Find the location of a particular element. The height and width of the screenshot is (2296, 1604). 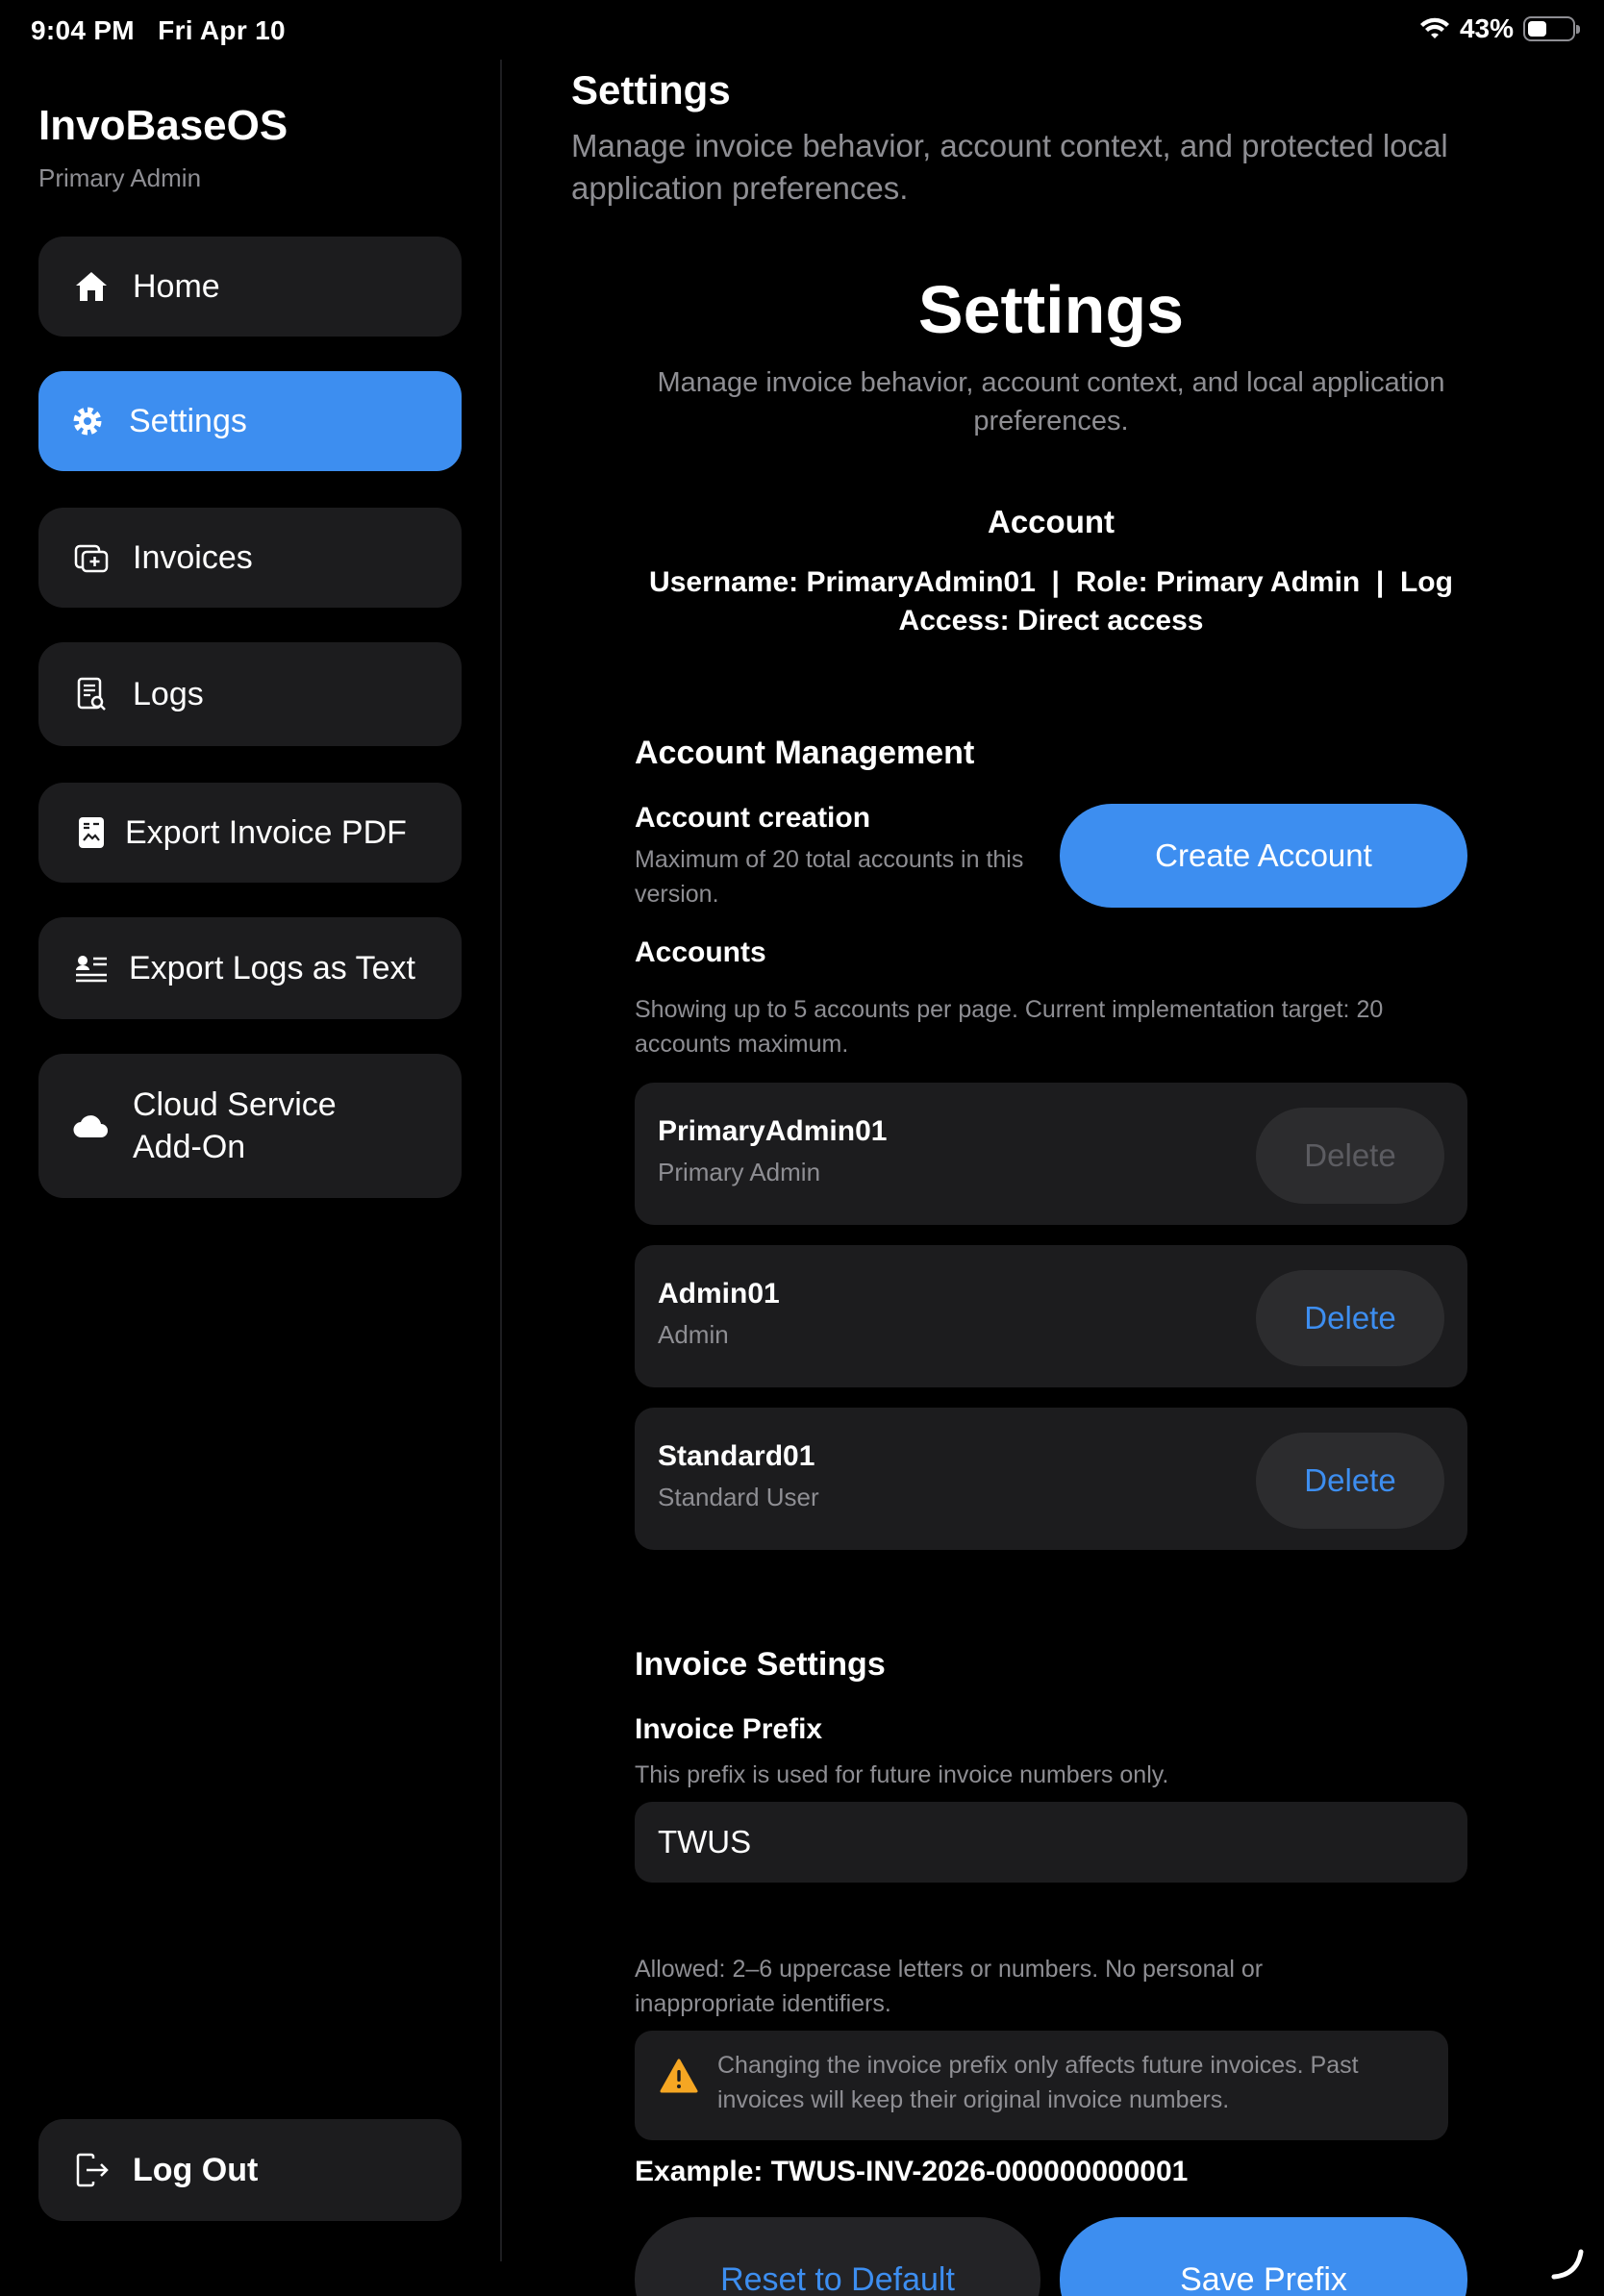

pdf-export-icon is located at coordinates (91, 832).